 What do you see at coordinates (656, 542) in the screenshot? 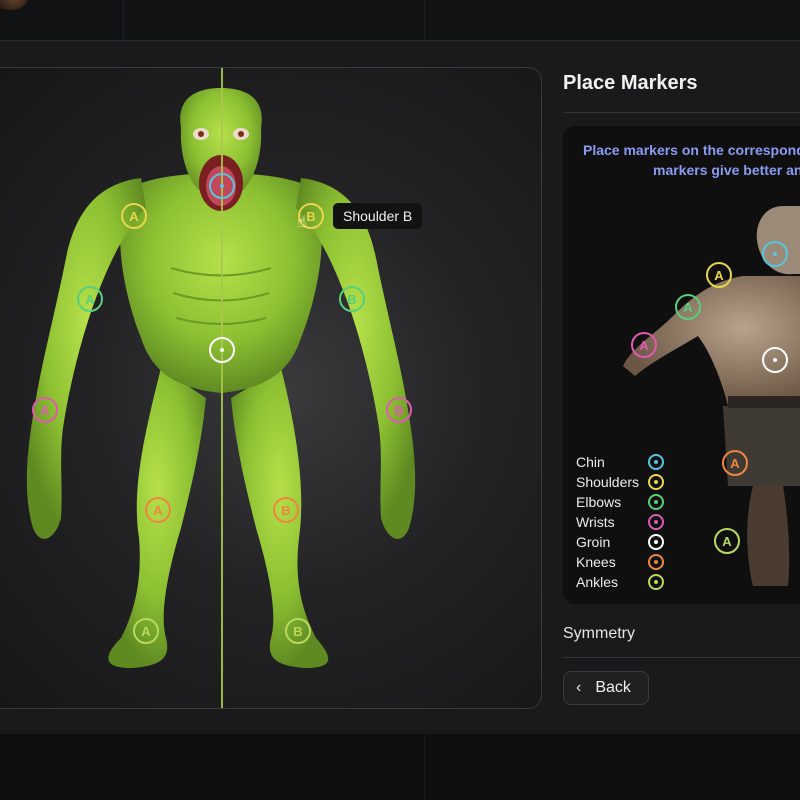
I see `groin-ring-icon` at bounding box center [656, 542].